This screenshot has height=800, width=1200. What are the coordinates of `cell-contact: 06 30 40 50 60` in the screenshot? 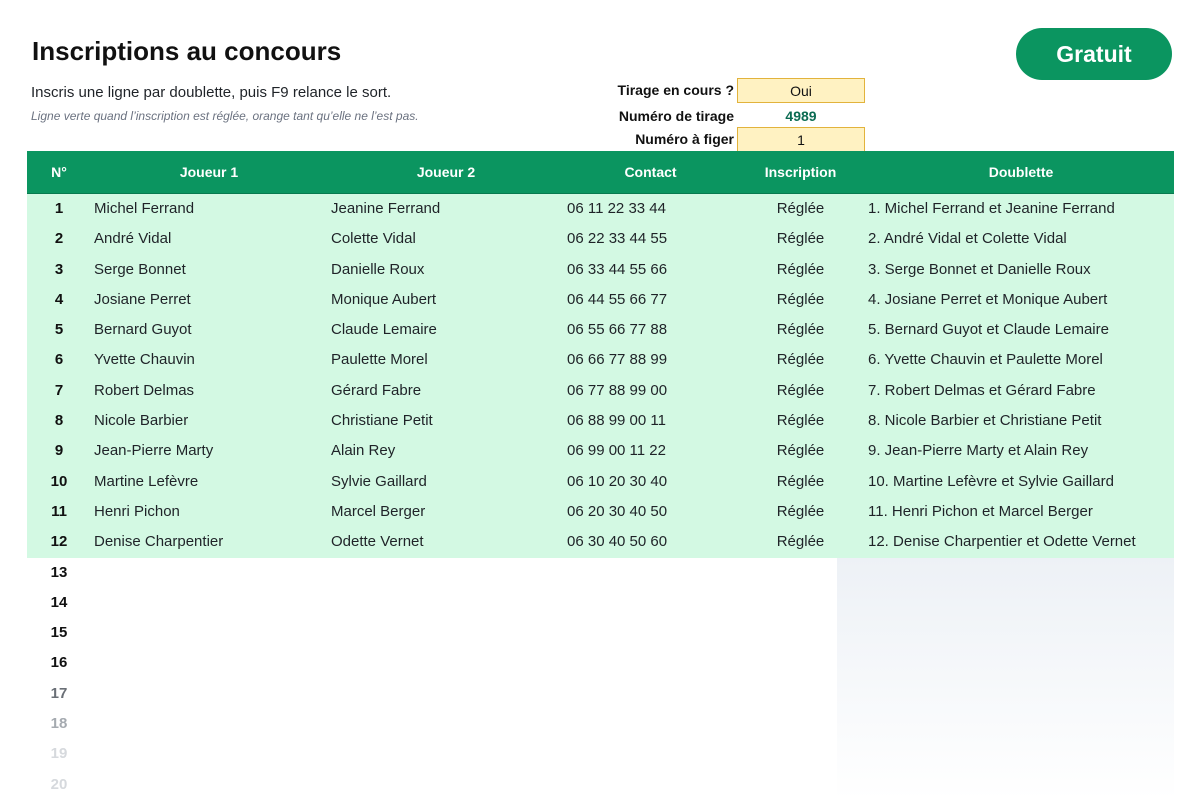 It's located at (647, 542).